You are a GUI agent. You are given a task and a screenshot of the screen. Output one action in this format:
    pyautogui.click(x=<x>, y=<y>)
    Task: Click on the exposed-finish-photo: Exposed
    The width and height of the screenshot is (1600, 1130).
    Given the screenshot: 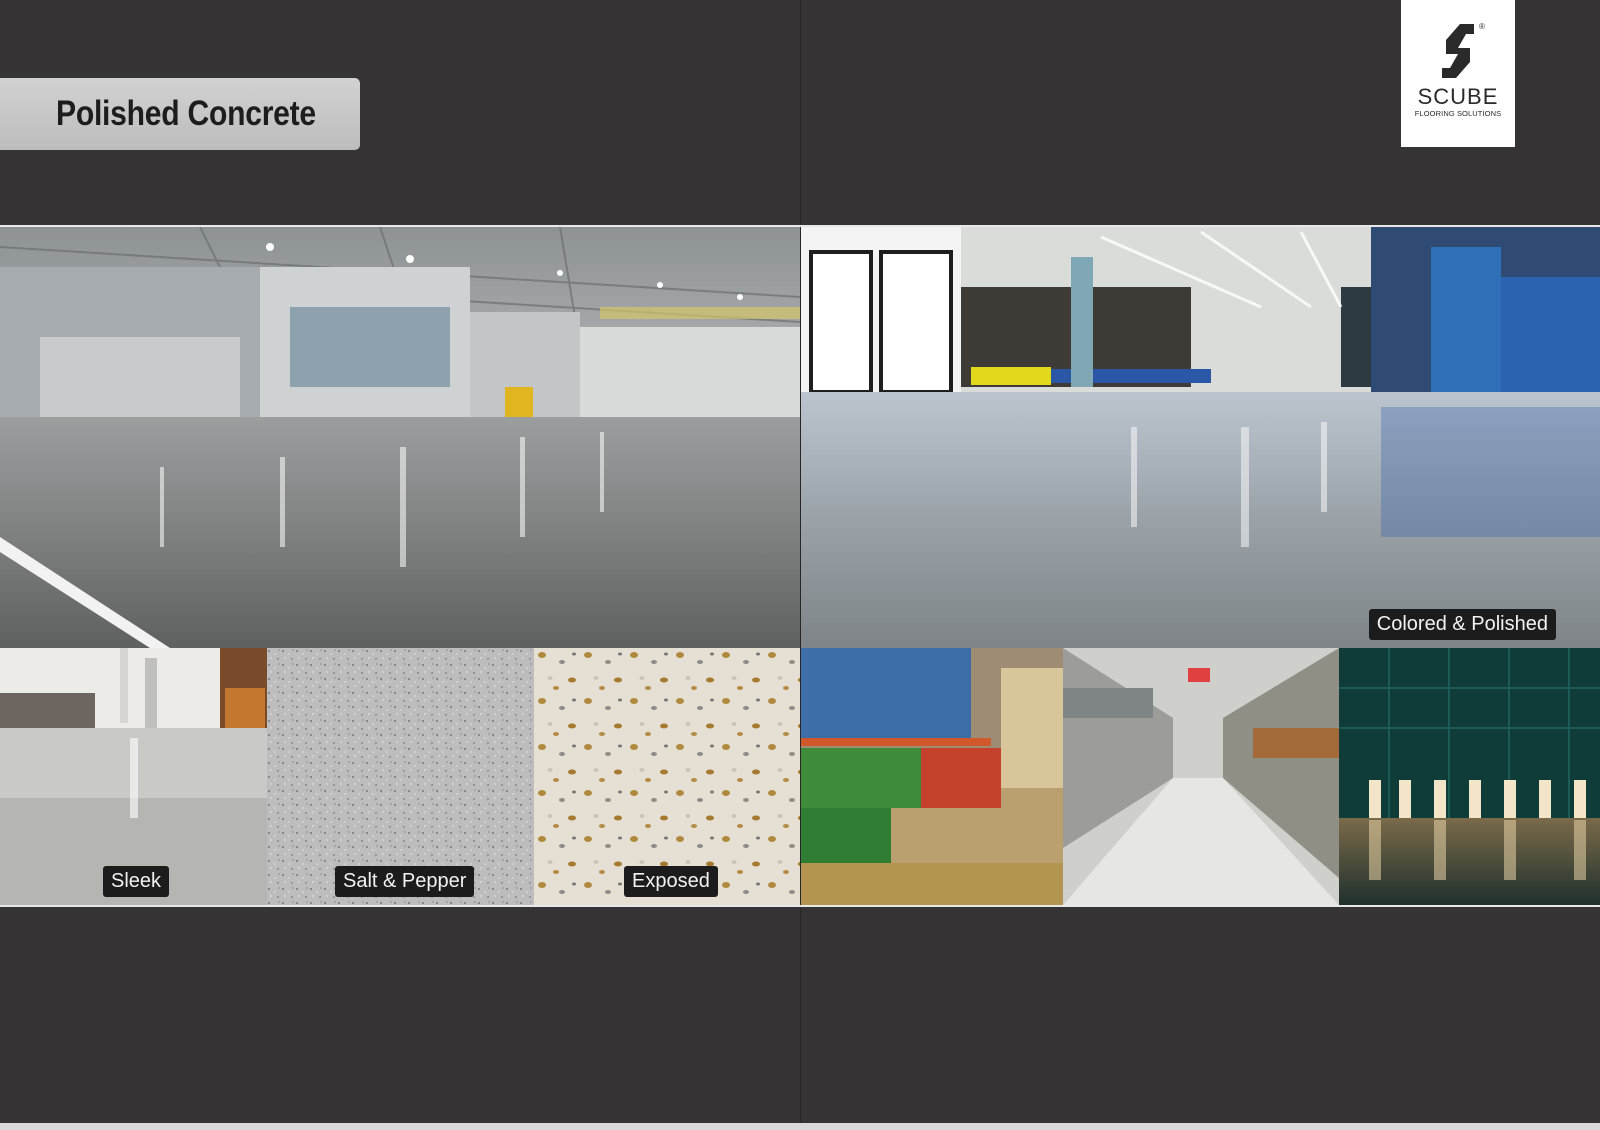 What is the action you would take?
    pyautogui.click(x=667, y=776)
    